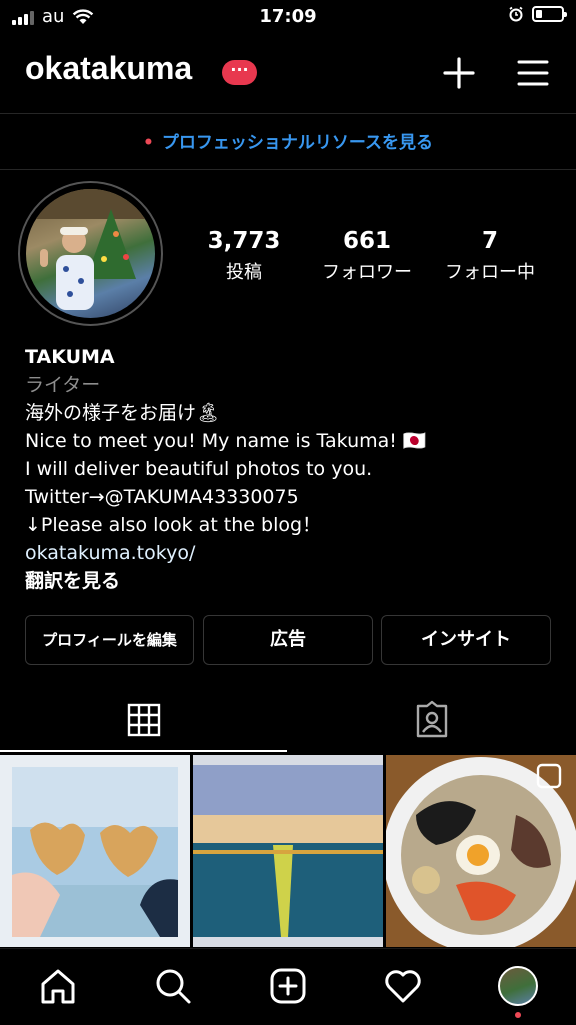 Image resolution: width=576 pixels, height=1025 pixels. I want to click on bio-line: 海外の様子をお届け🏝, so click(123, 413).